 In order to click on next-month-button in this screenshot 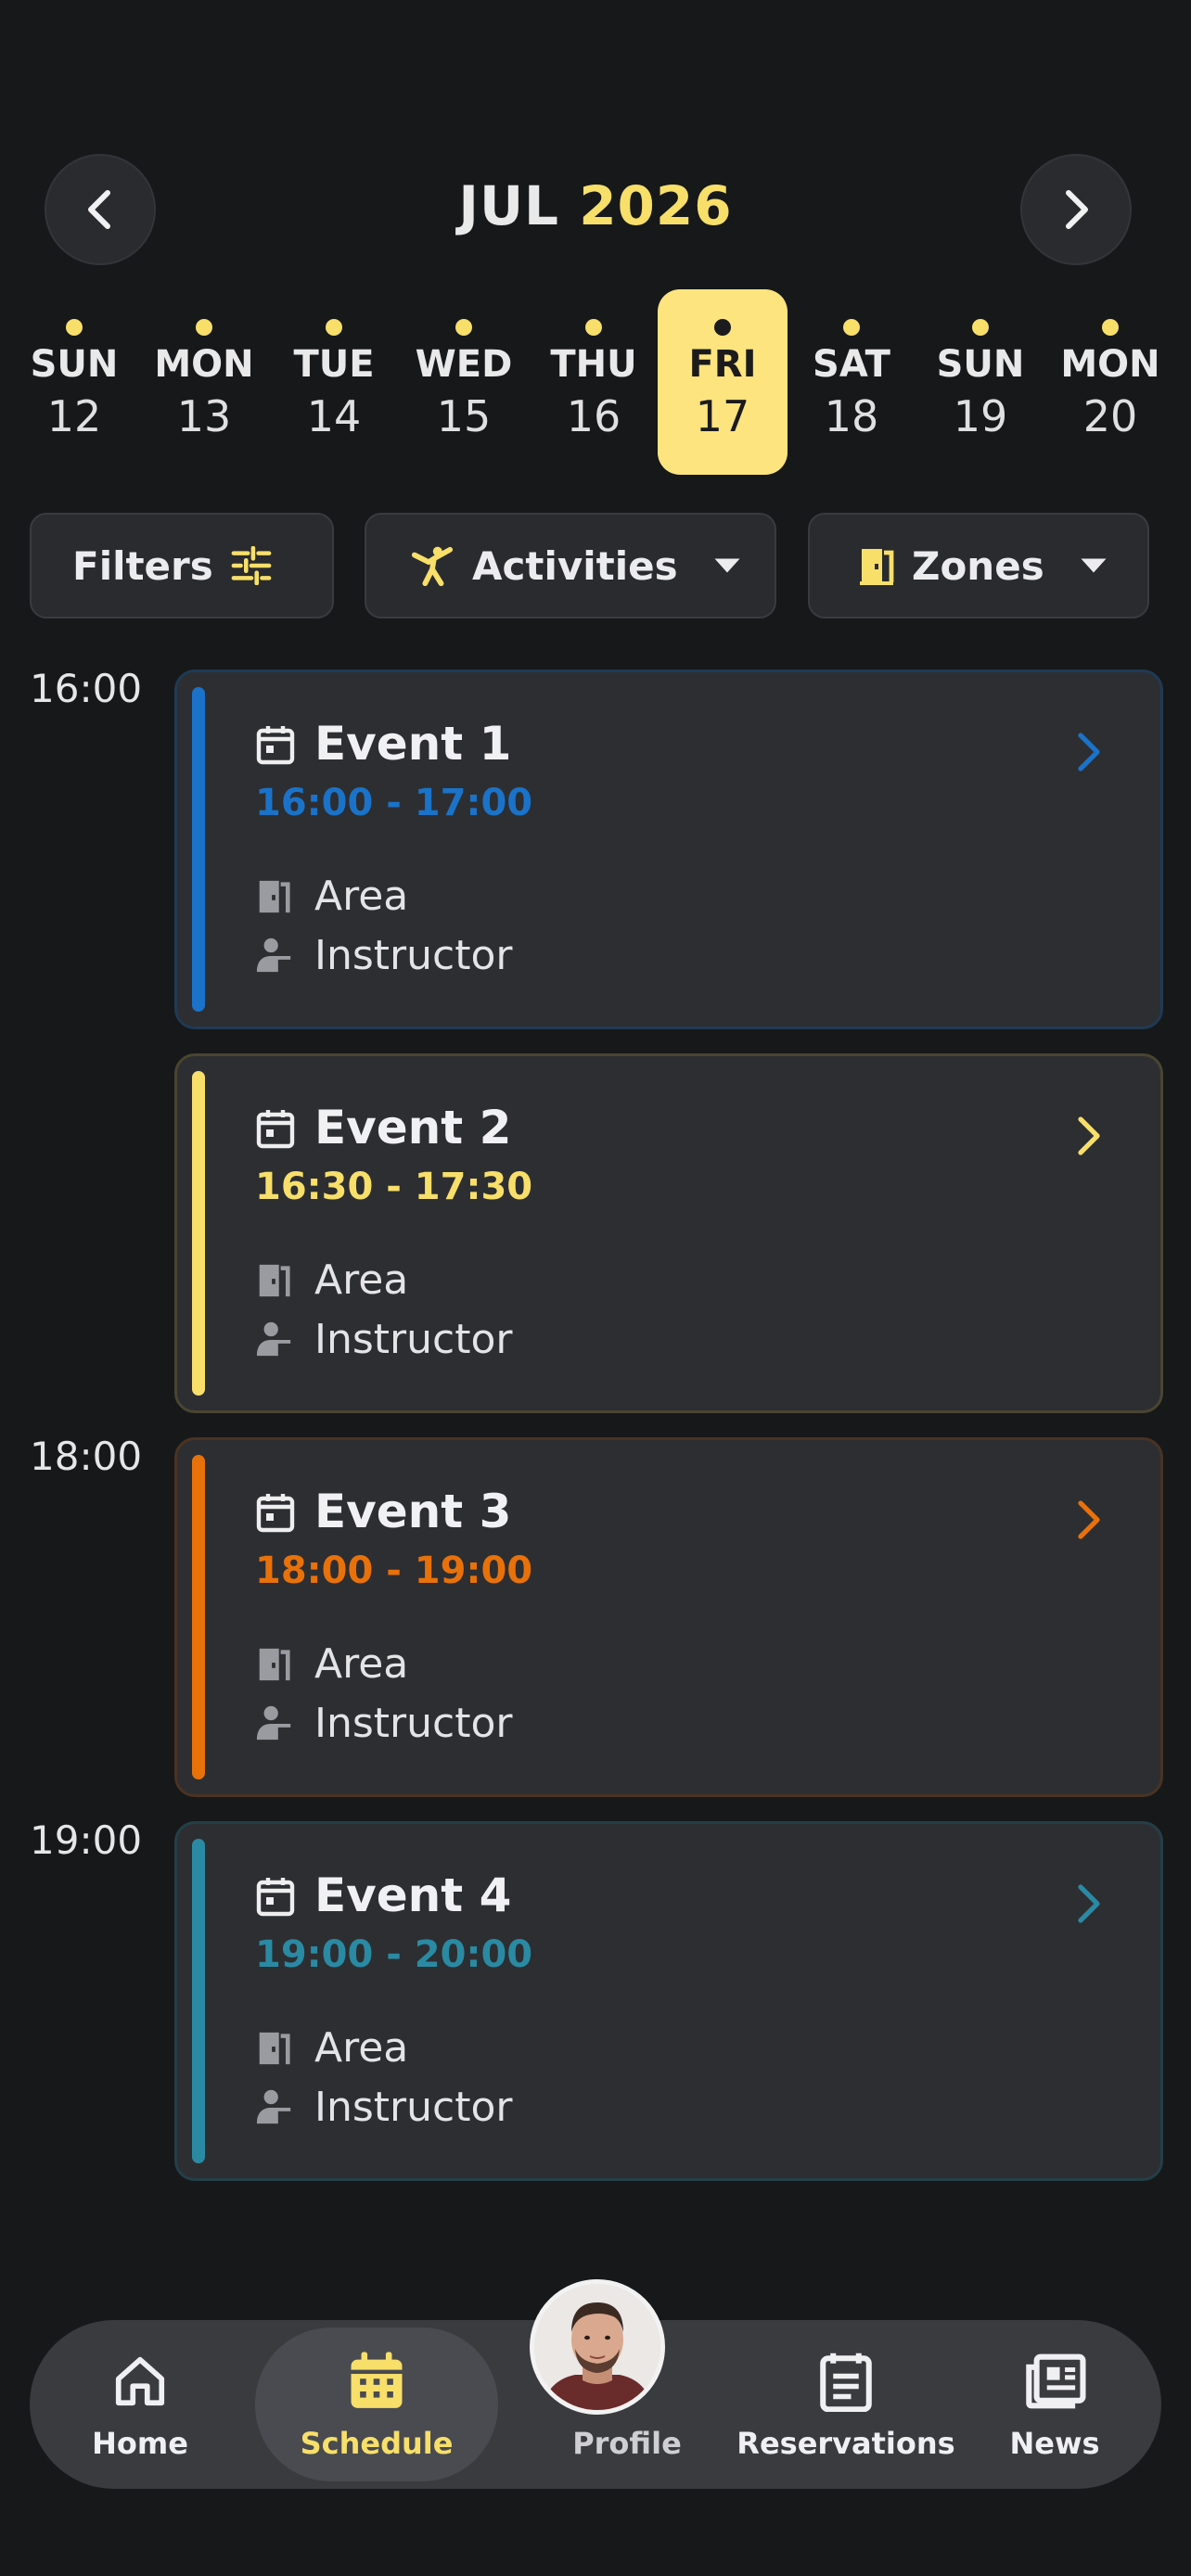, I will do `click(1076, 209)`.